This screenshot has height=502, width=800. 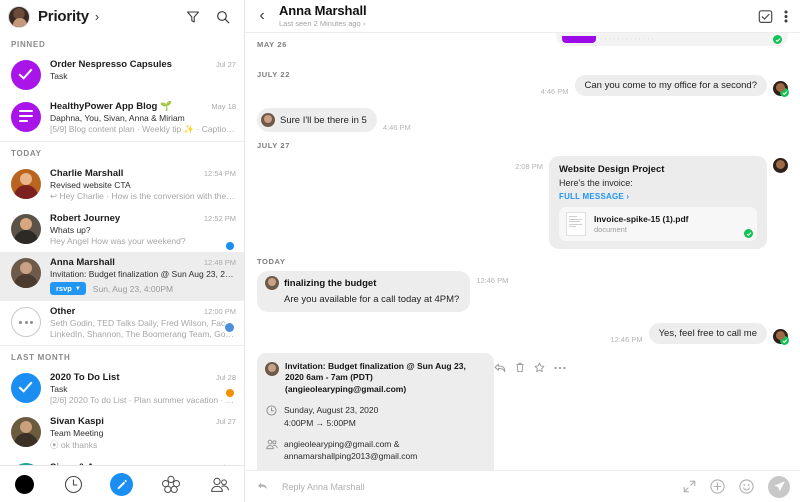 I want to click on inbox-icon, so click(x=24, y=484).